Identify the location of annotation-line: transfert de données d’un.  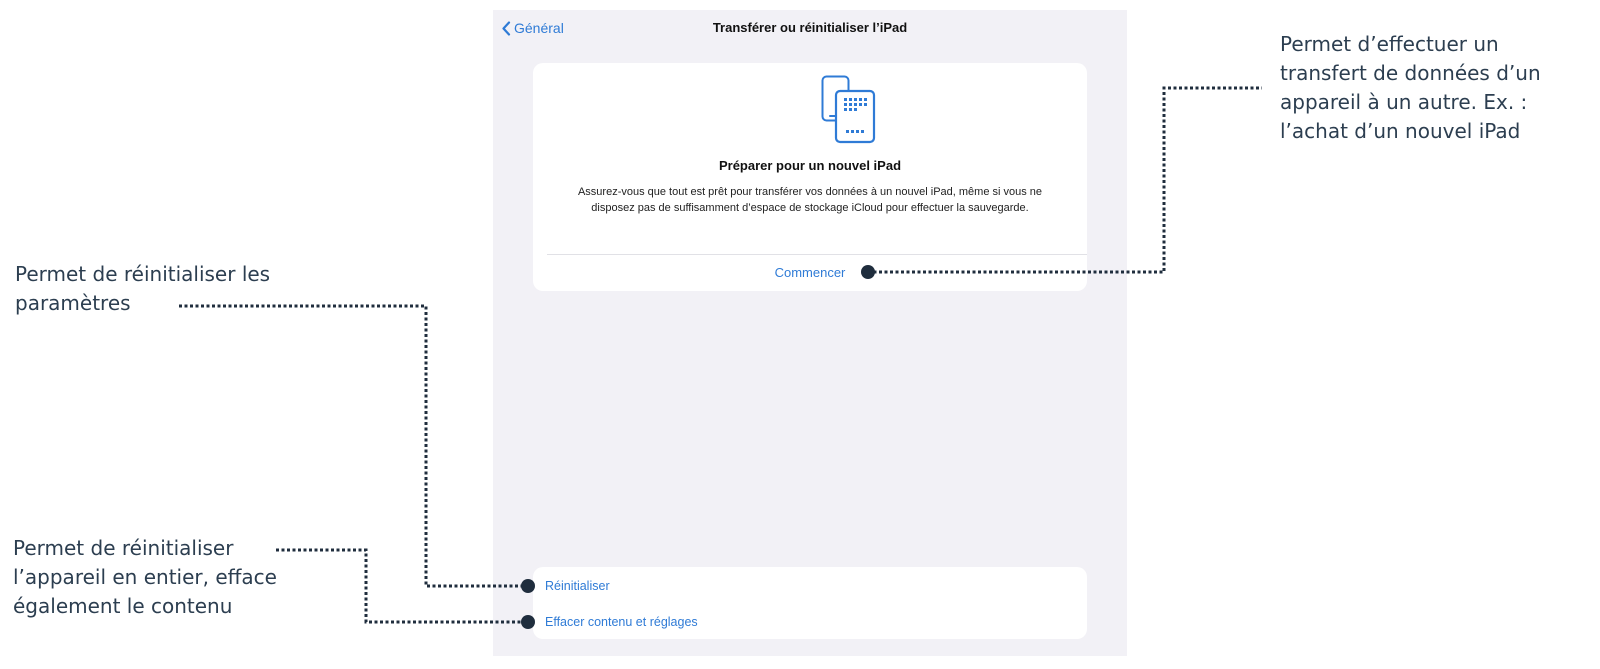
(1410, 73).